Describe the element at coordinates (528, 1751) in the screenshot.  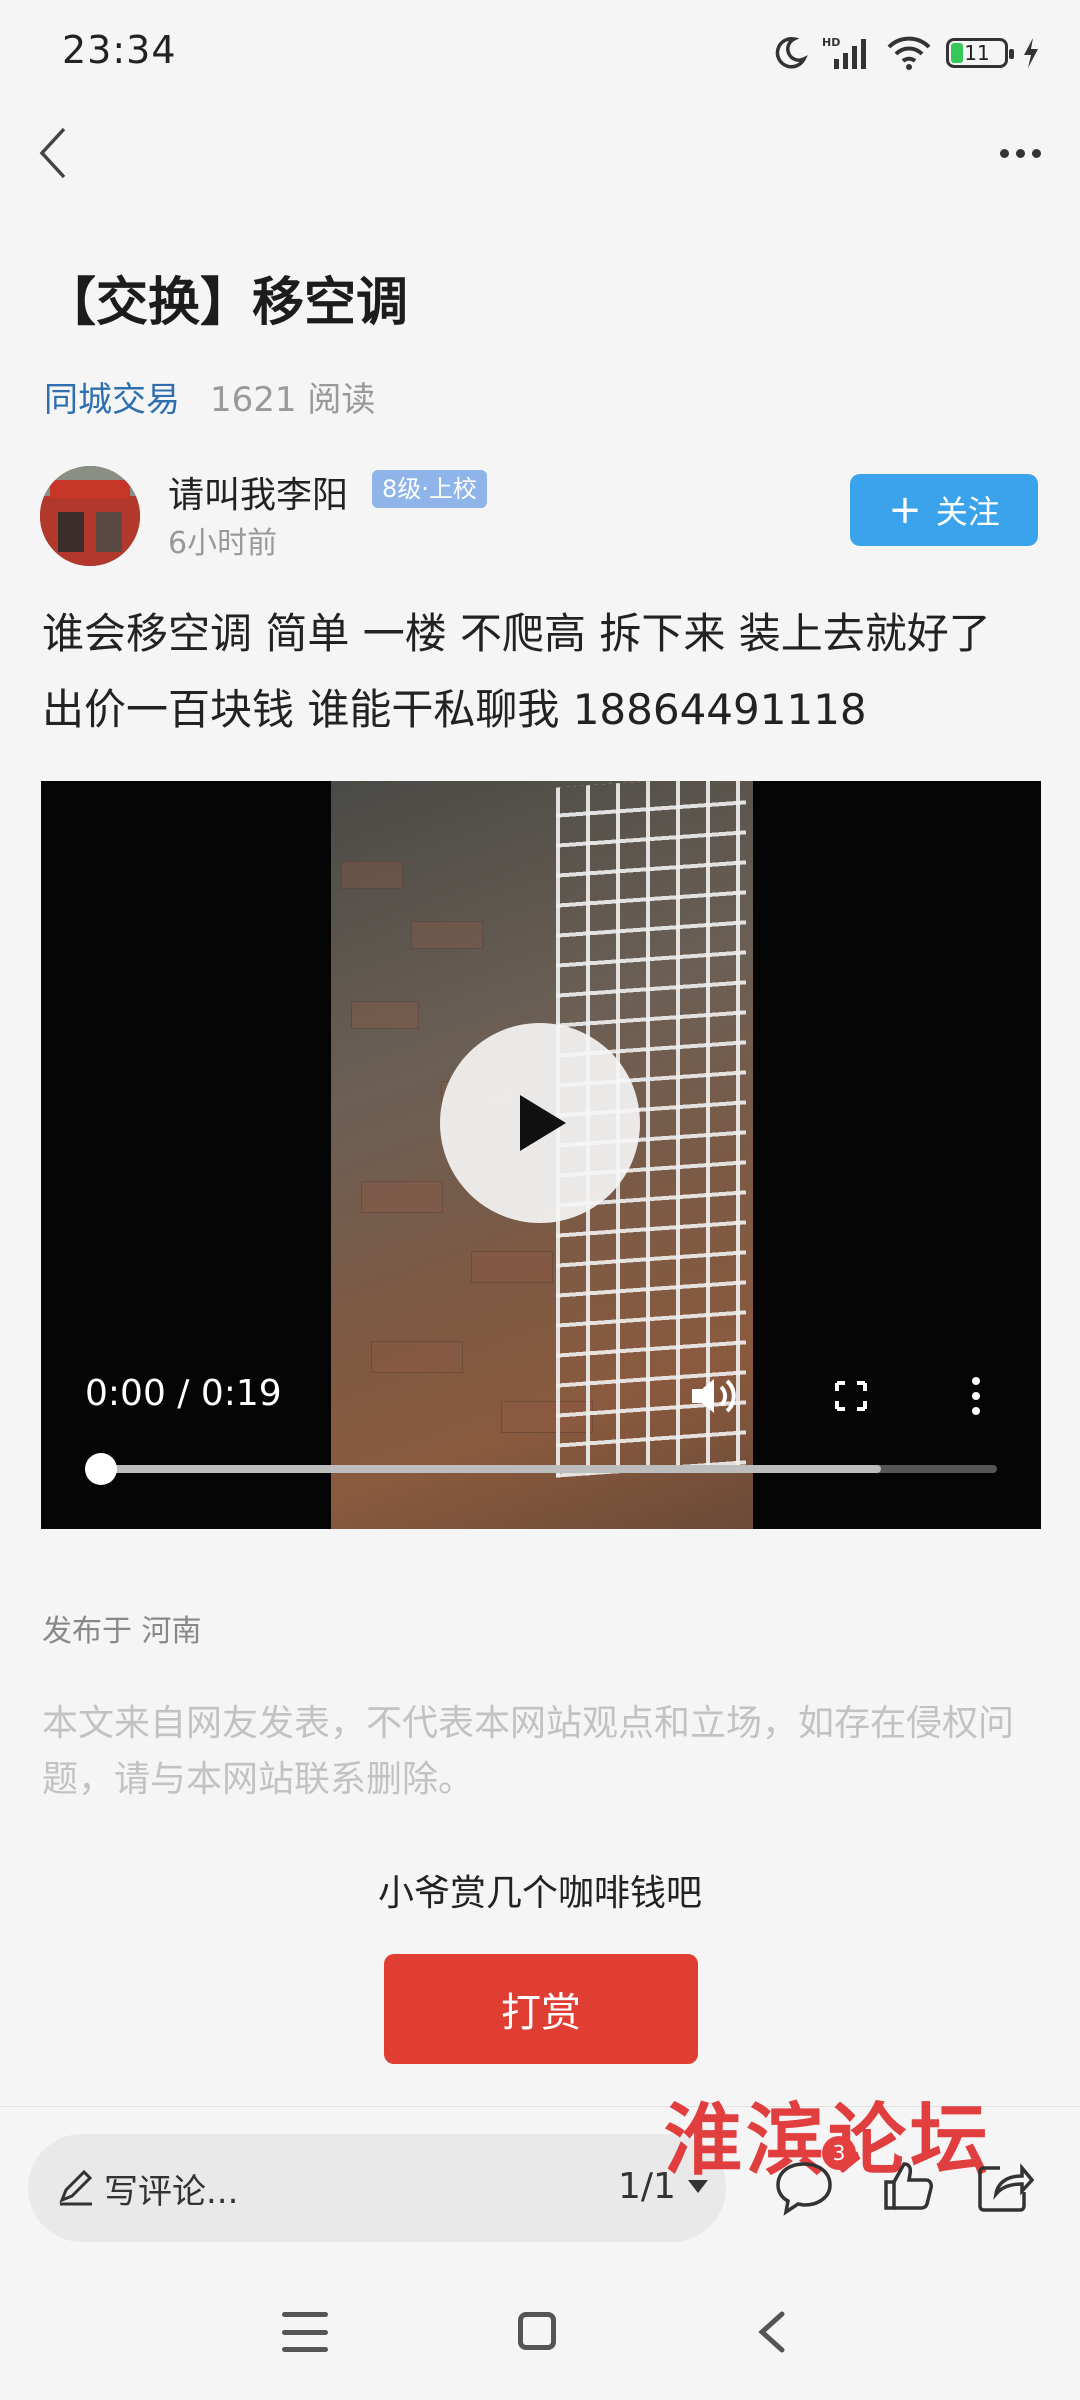
I see `disclaimer: 本文来自网友发表，不代表本网站观点和立场，如存在侵权问题，请与本网站联系删除。` at that location.